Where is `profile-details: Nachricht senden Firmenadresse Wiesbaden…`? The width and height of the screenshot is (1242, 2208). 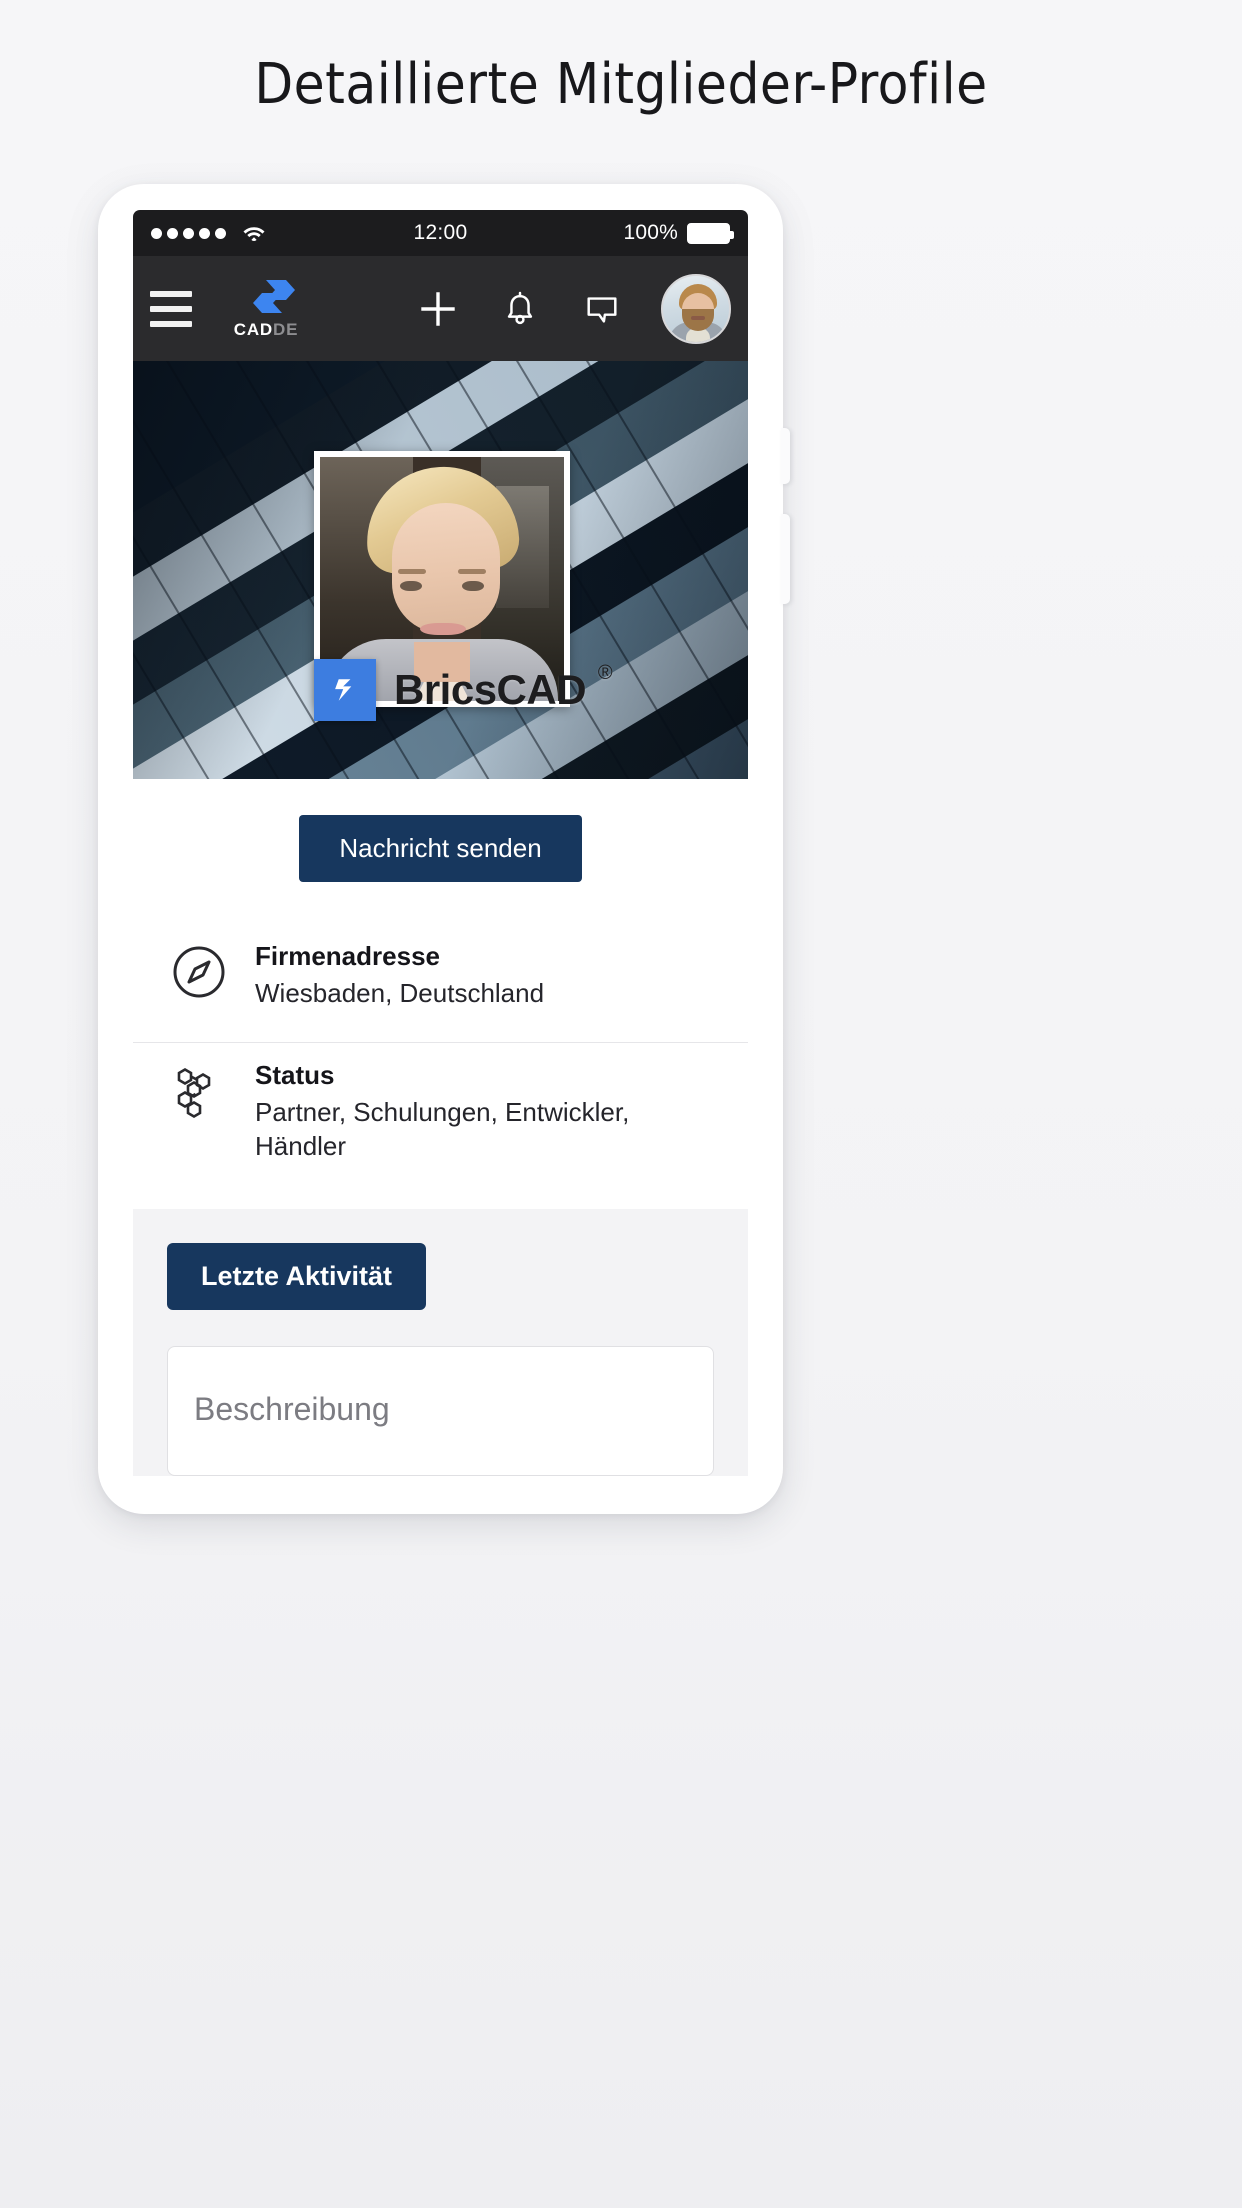 profile-details: Nachricht senden Firmenadresse Wiesbaden… is located at coordinates (440, 994).